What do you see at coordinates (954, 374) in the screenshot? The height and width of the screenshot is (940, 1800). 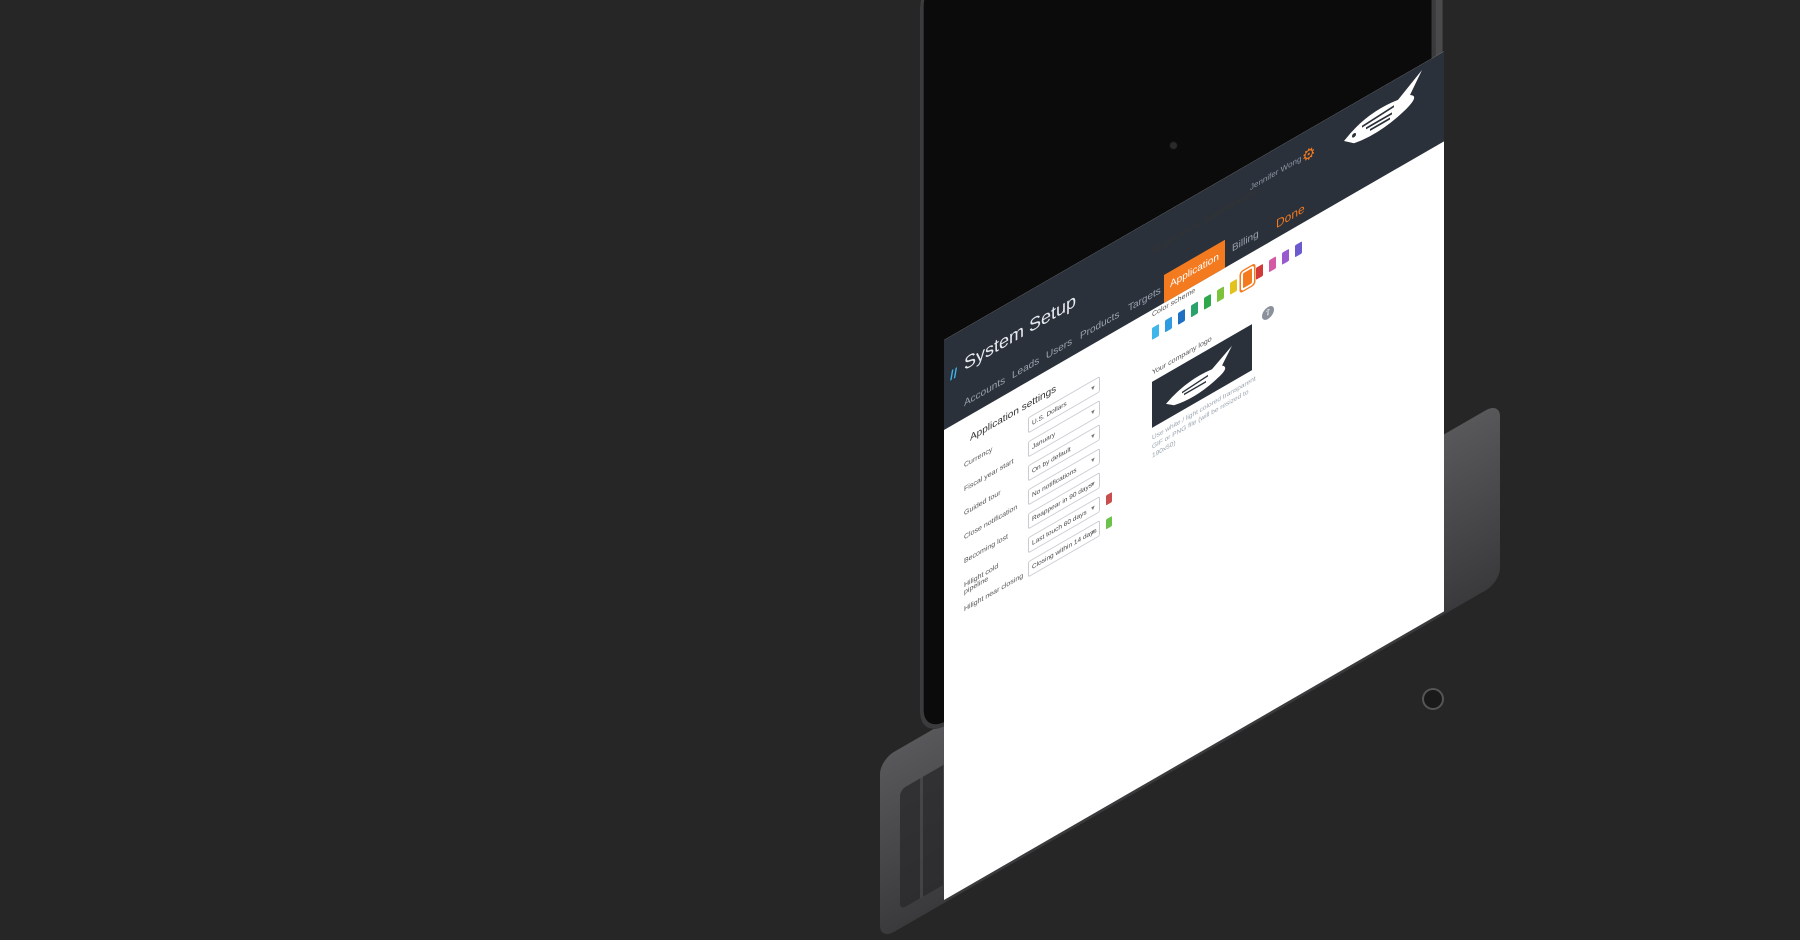 I see `app-logo-icon: //` at bounding box center [954, 374].